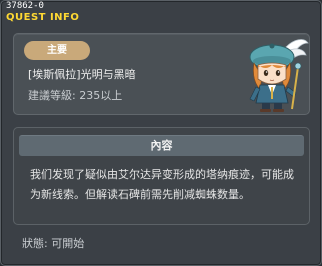  I want to click on quest-status: 狀態: 可開始, so click(53, 243).